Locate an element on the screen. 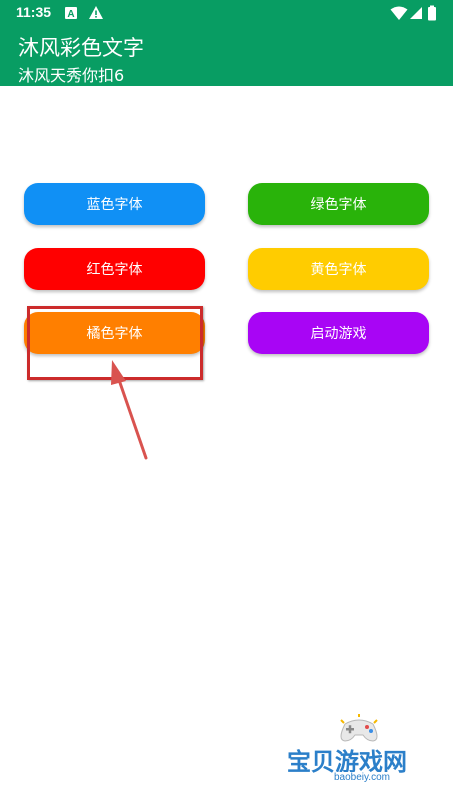 The height and width of the screenshot is (806, 453). signal-icon is located at coordinates (416, 13).